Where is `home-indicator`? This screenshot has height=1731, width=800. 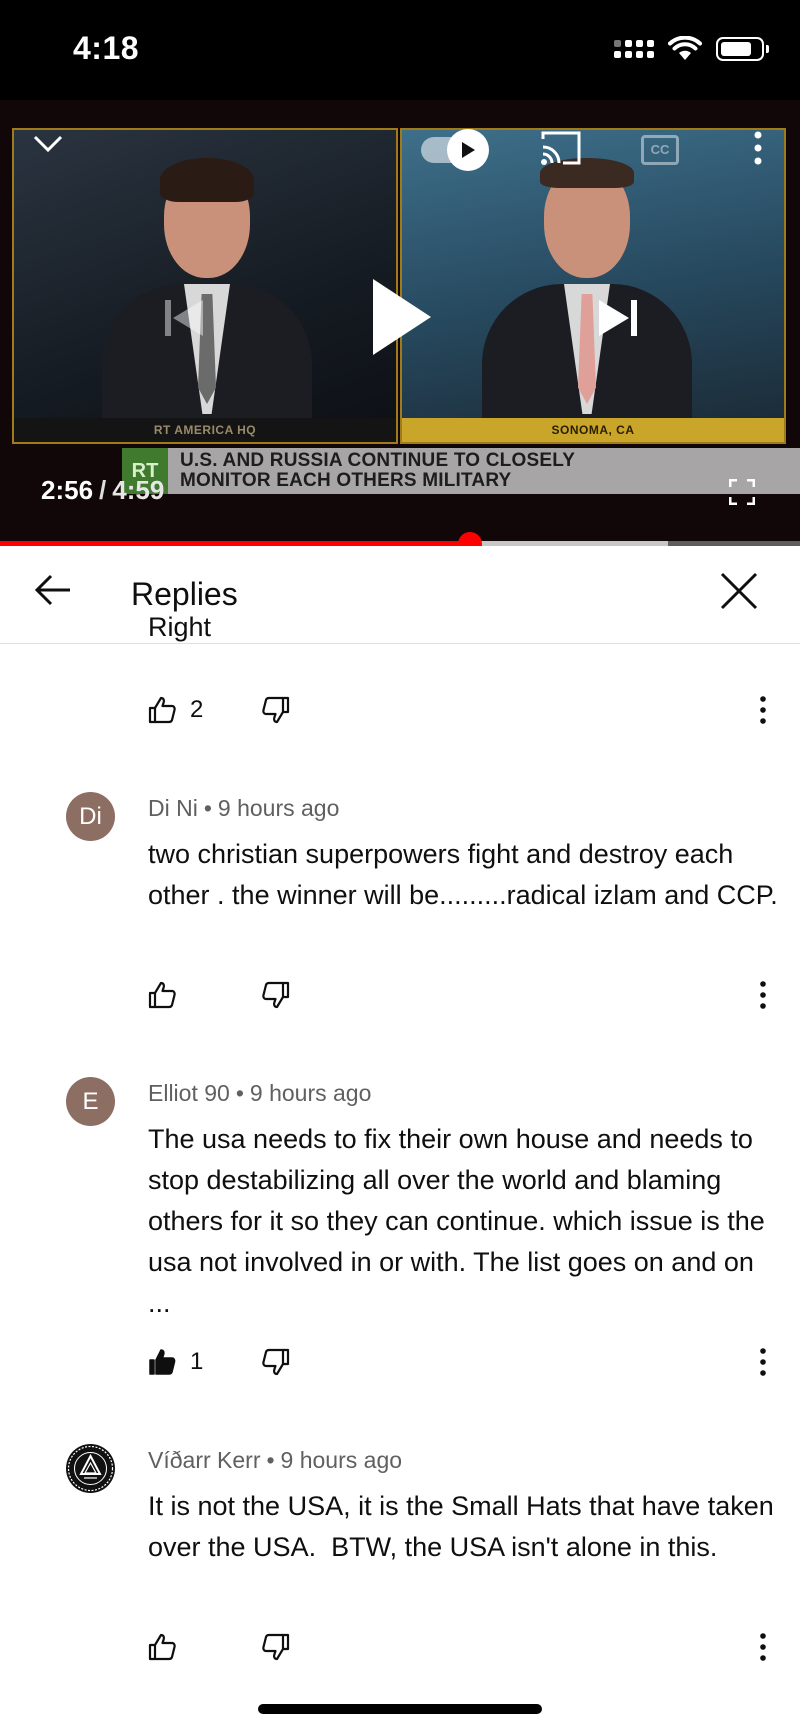
home-indicator is located at coordinates (400, 1709).